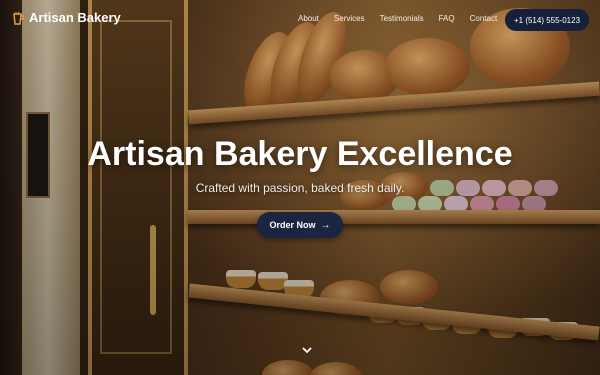  I want to click on order-now-label: Order Now, so click(292, 225).